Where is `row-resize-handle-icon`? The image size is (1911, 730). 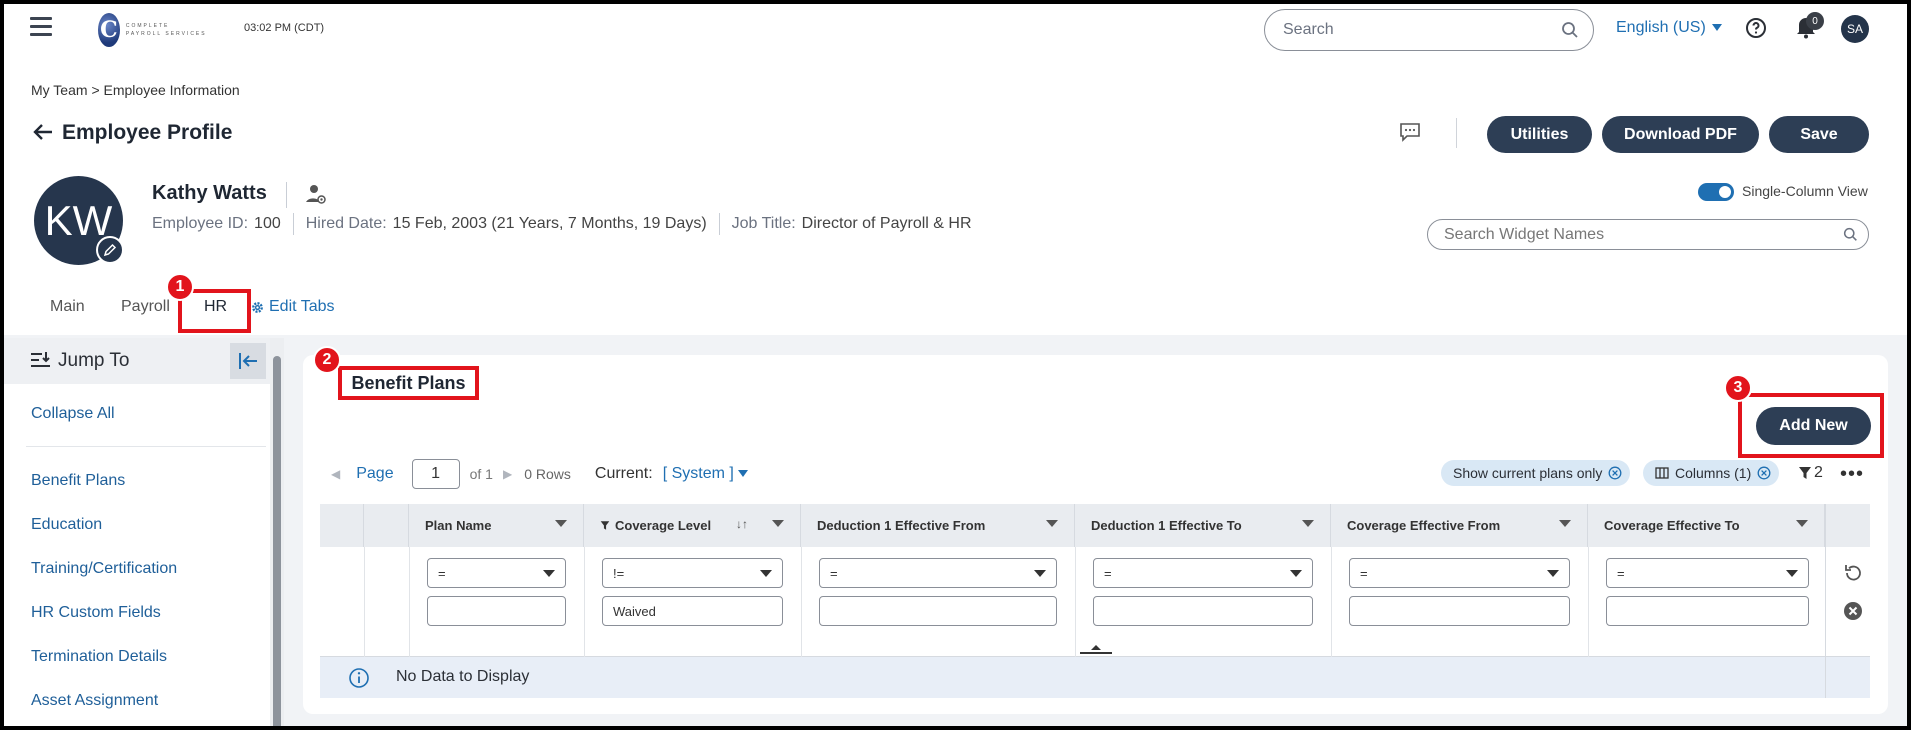 row-resize-handle-icon is located at coordinates (1096, 649).